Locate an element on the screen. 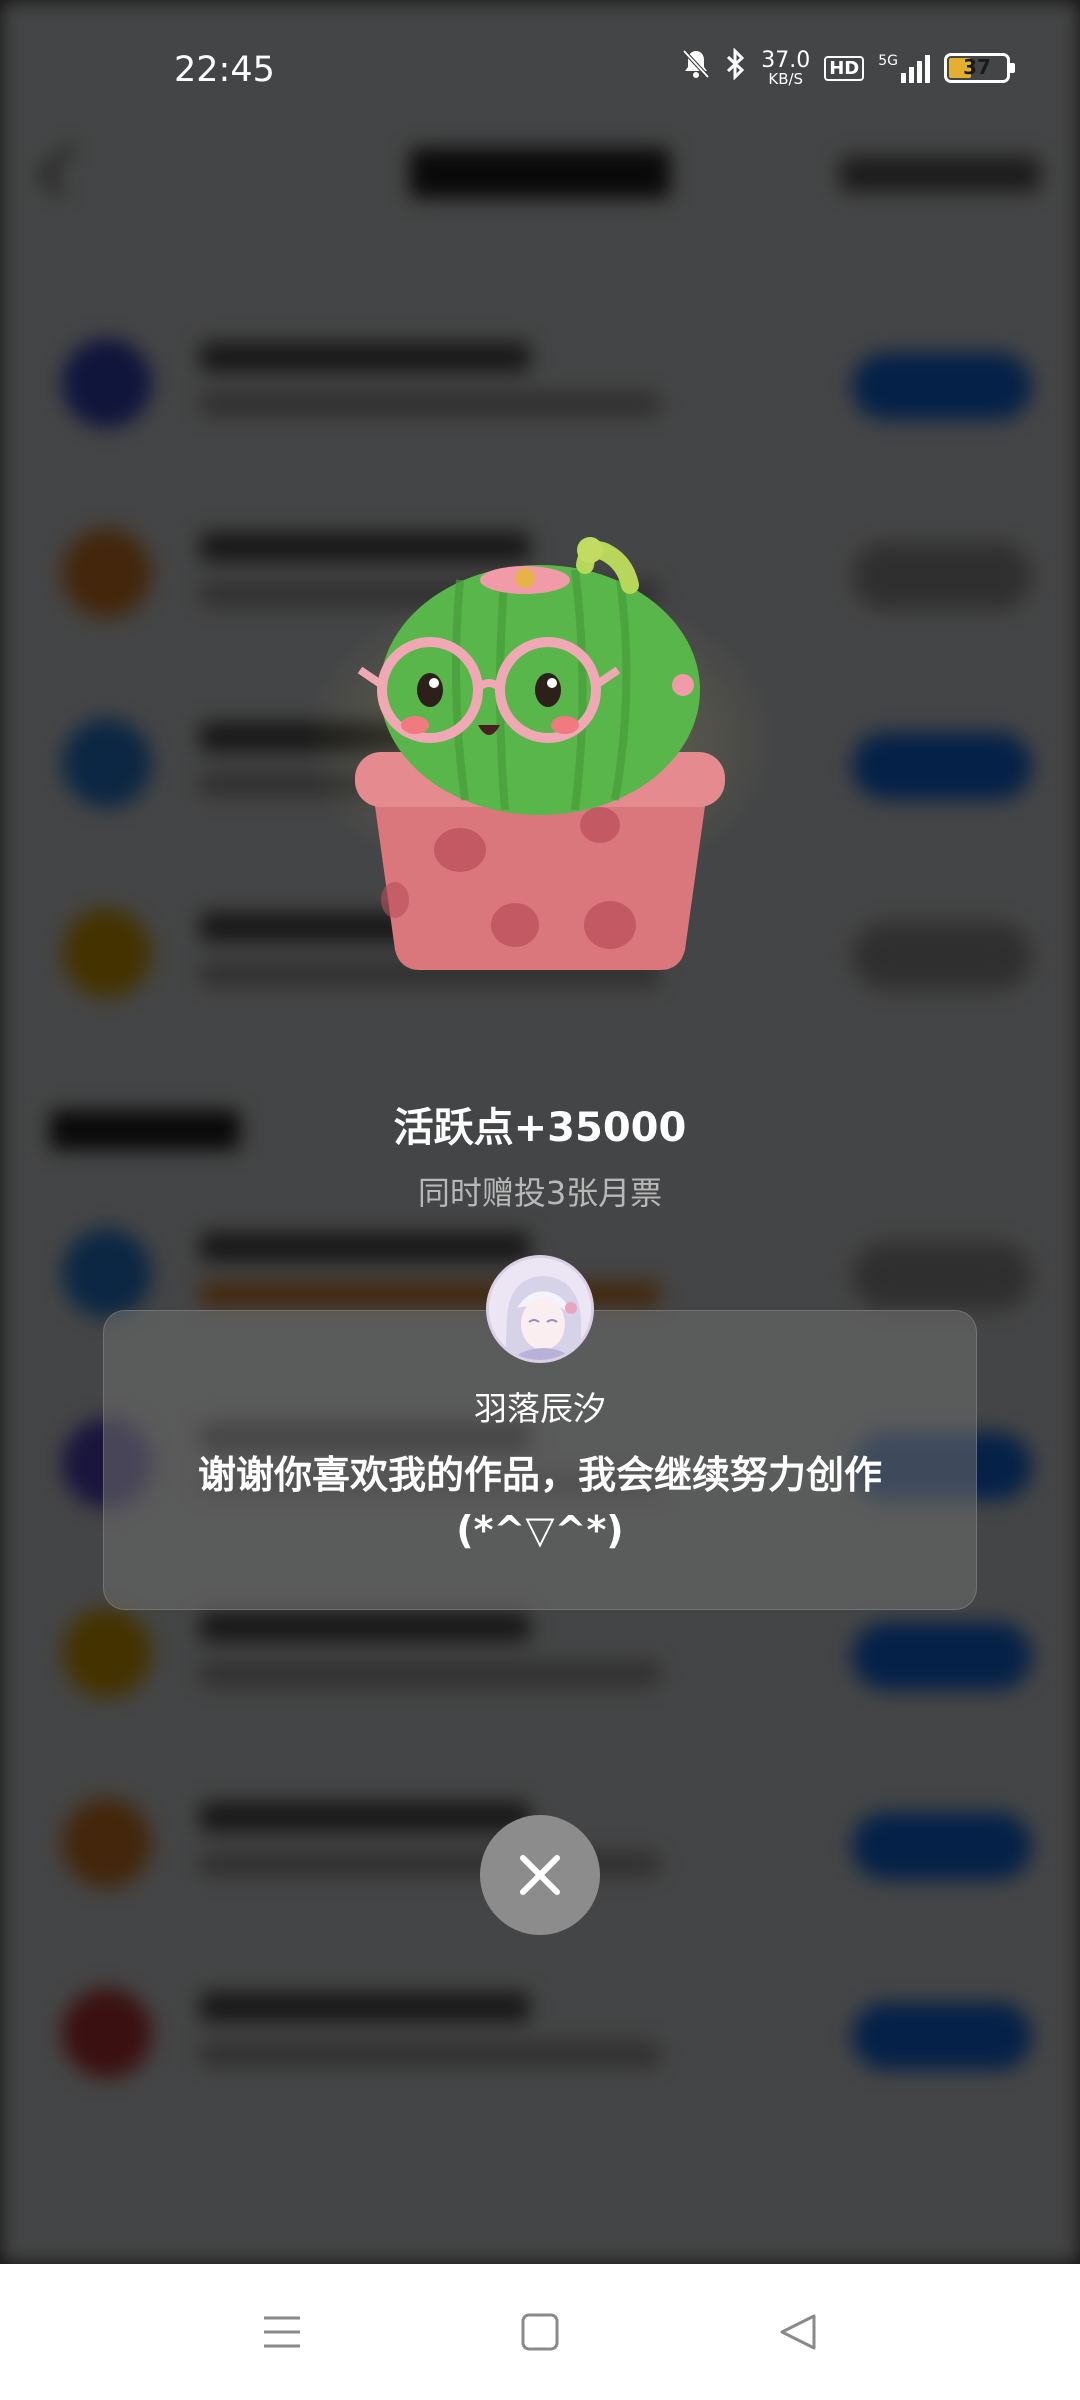 The image size is (1080, 2400). battery-icon: 37 is located at coordinates (979, 68).